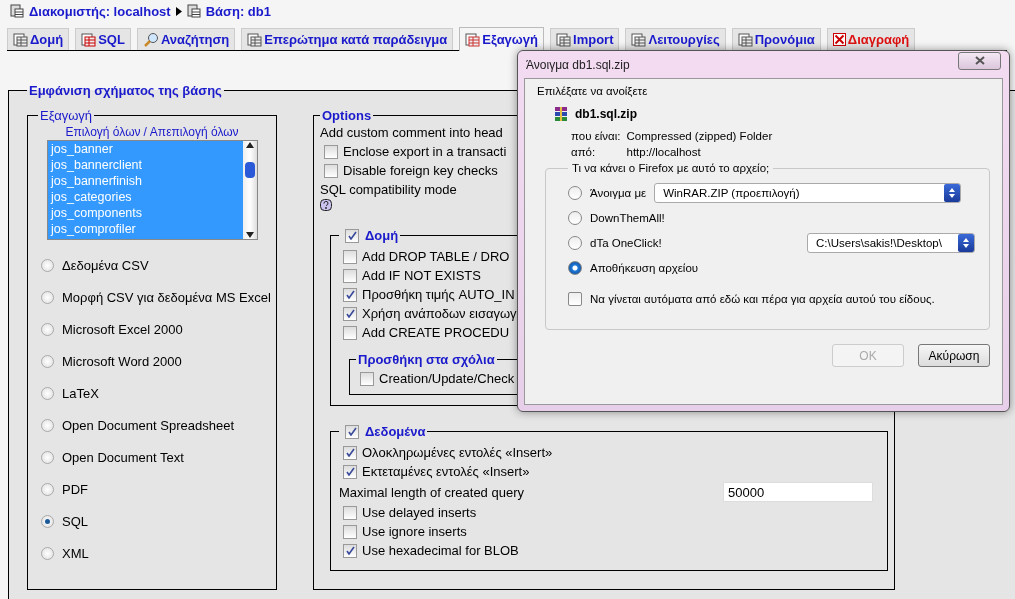  What do you see at coordinates (250, 170) in the screenshot?
I see `scroll-thumb` at bounding box center [250, 170].